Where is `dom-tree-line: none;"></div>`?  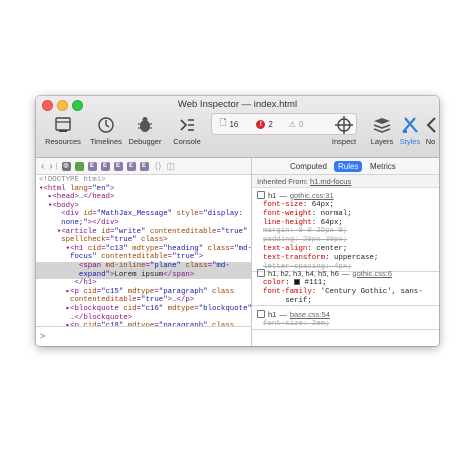
dom-tree-line: none;"></div> is located at coordinates (143, 223).